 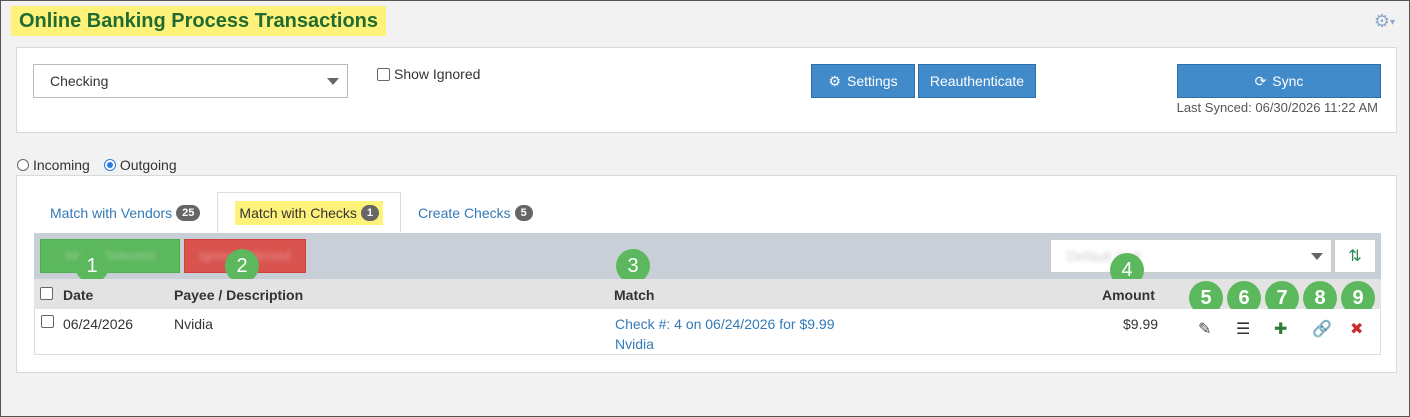 What do you see at coordinates (725, 324) in the screenshot?
I see `row-match-link: Check #: 4 on 06/24/2026 for $9.99` at bounding box center [725, 324].